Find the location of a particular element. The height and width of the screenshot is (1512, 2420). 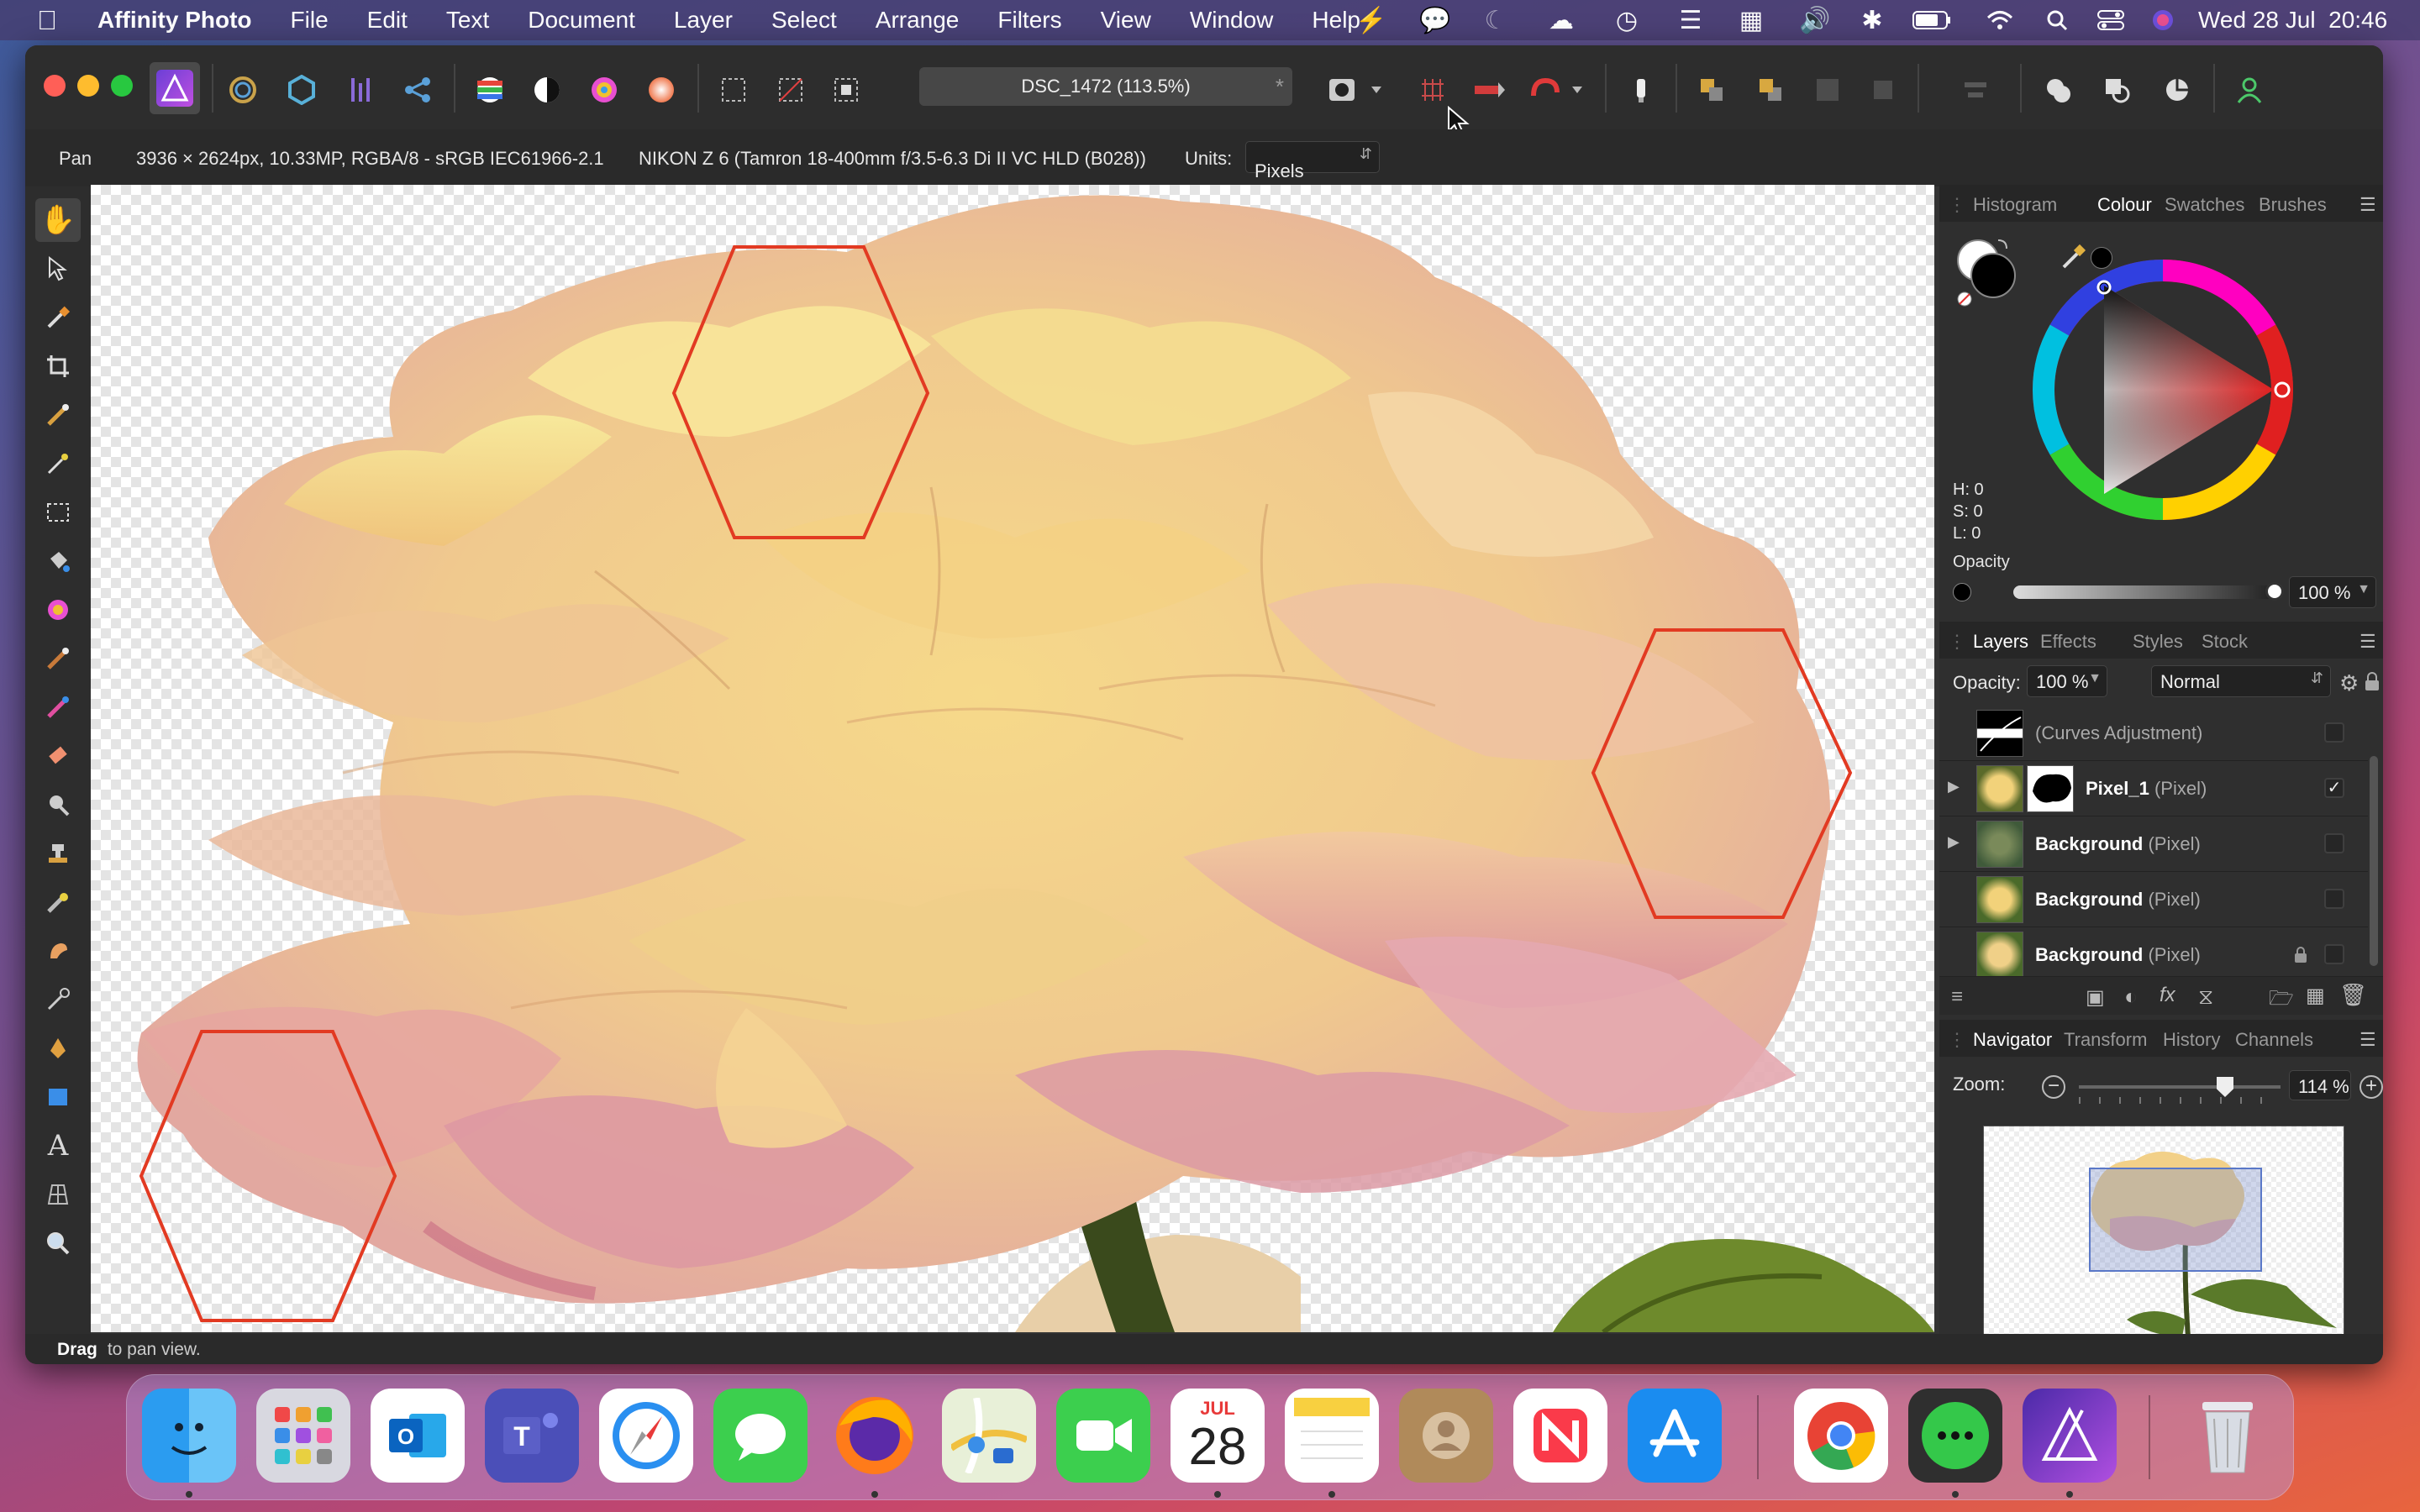

contrast-adjustment-icon is located at coordinates (547, 90).